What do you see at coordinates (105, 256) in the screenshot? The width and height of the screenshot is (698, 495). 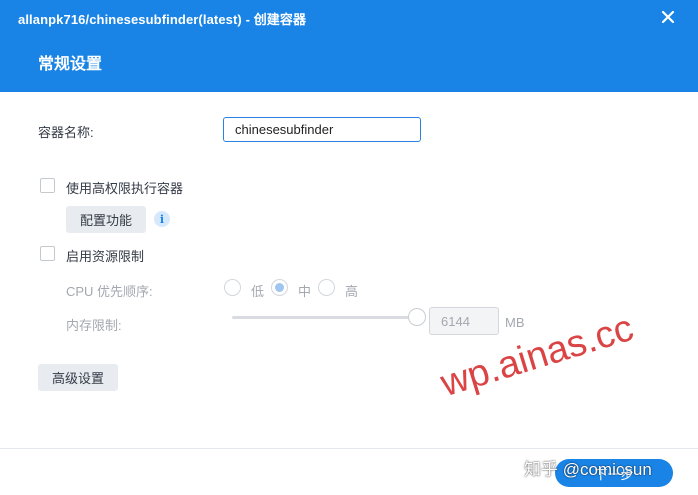 I see `resource-limit-label: 启用资源限制` at bounding box center [105, 256].